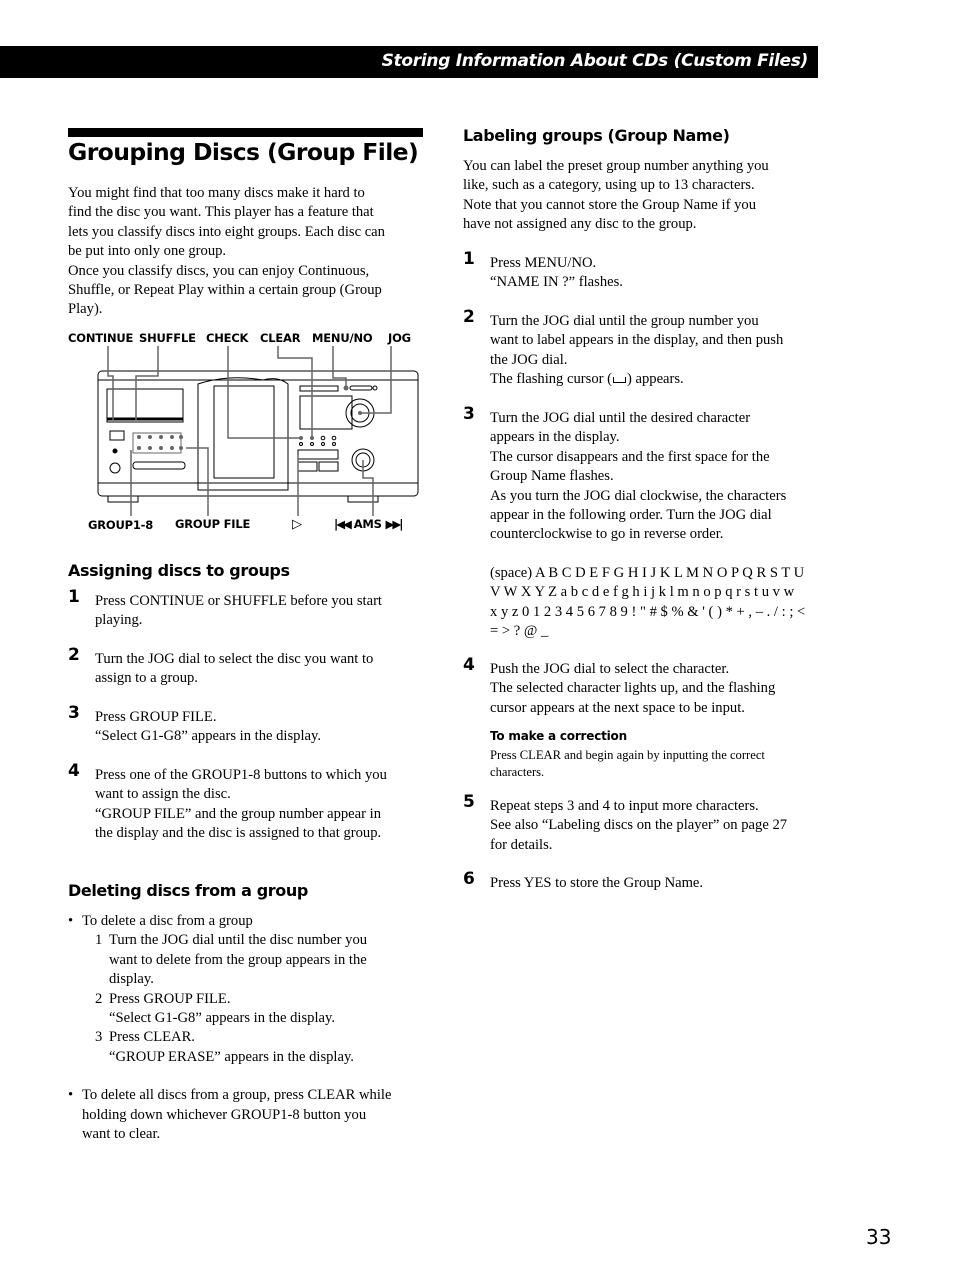 This screenshot has width=954, height=1274. Describe the element at coordinates (318, 440) in the screenshot. I see `check-clear-buttons` at that location.